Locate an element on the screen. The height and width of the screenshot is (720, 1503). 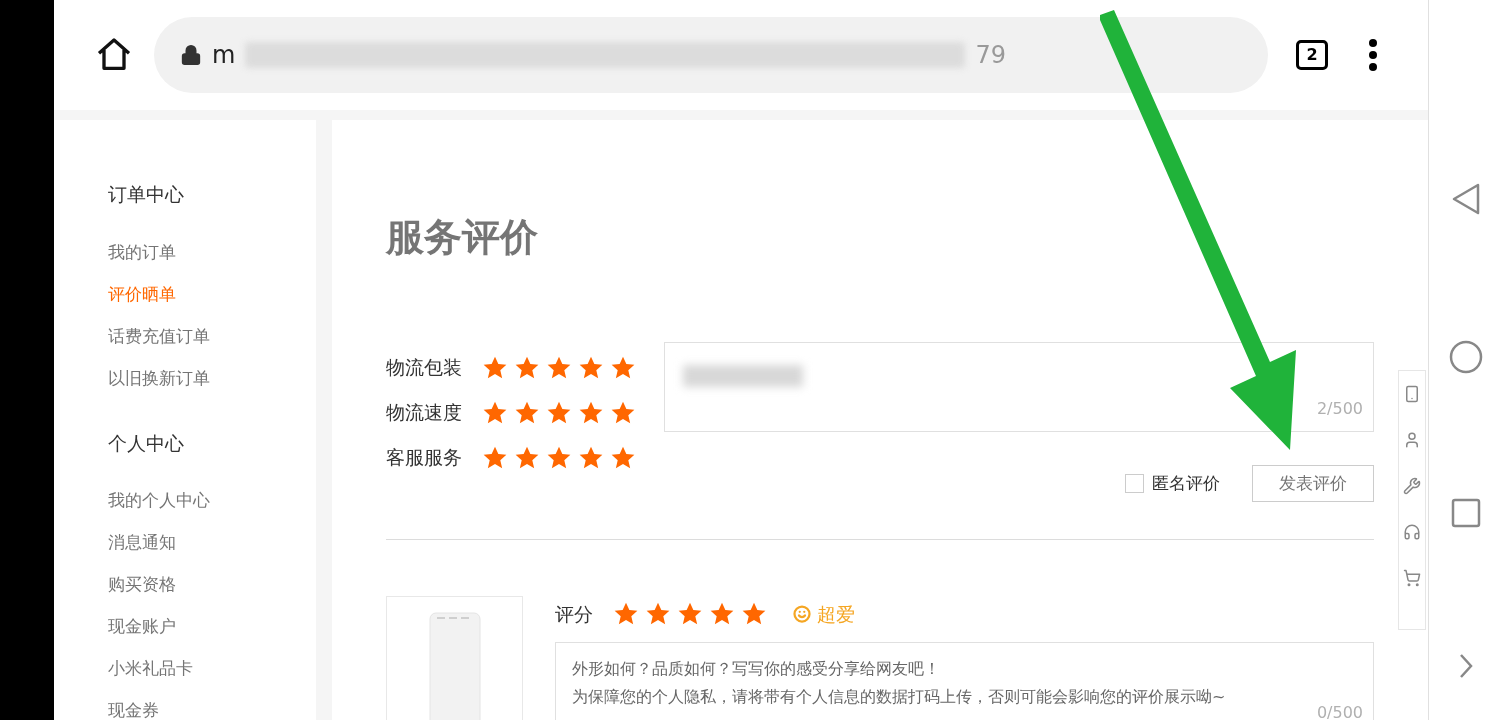
anonymous-checkbox is located at coordinates (1134, 483).